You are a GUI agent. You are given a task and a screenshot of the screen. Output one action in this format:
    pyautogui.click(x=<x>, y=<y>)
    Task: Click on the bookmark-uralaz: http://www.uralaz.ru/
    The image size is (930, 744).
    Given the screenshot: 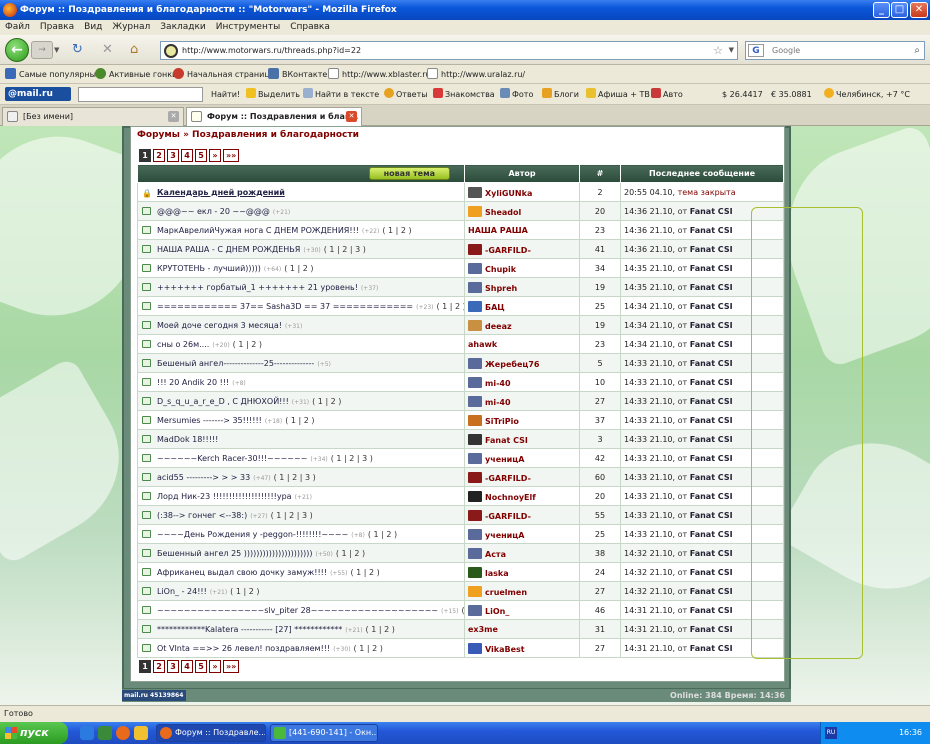 What is the action you would take?
    pyautogui.click(x=476, y=74)
    